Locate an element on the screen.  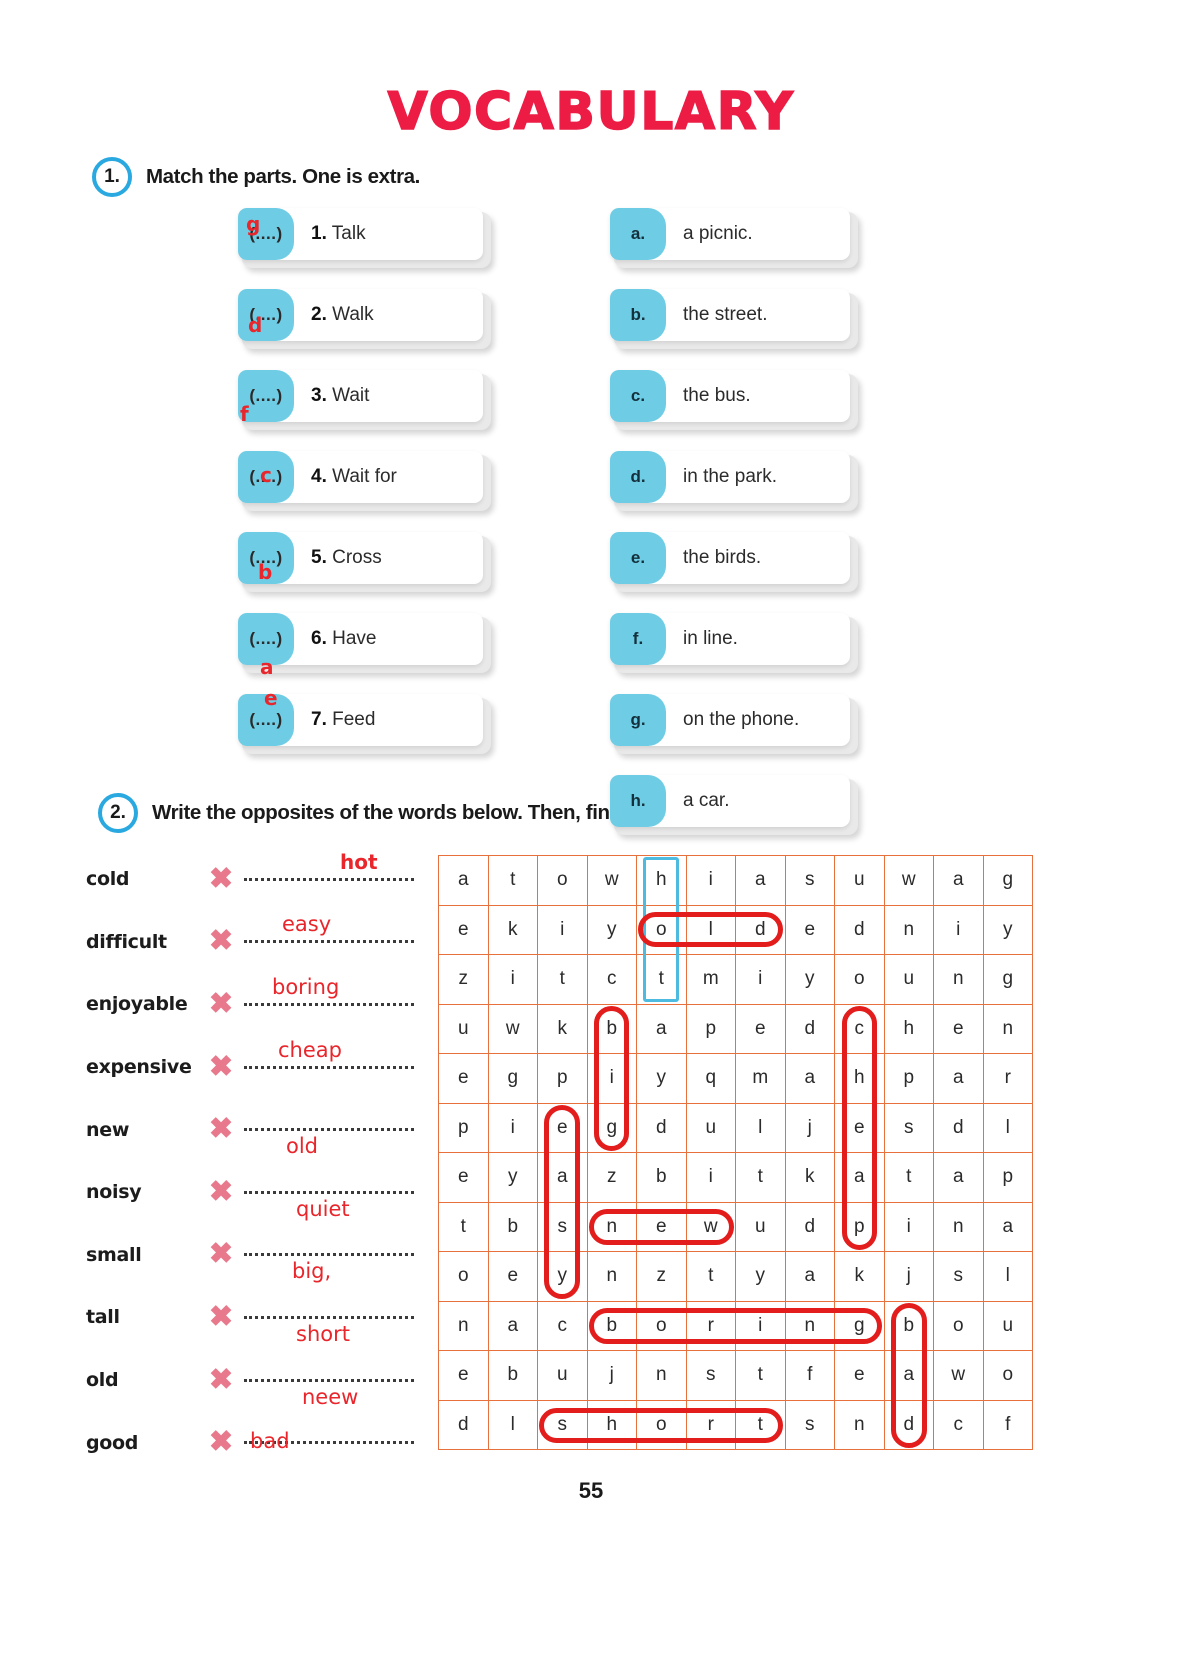
match-item-left: (....) b 5. Cross is located at coordinates (364, 562).